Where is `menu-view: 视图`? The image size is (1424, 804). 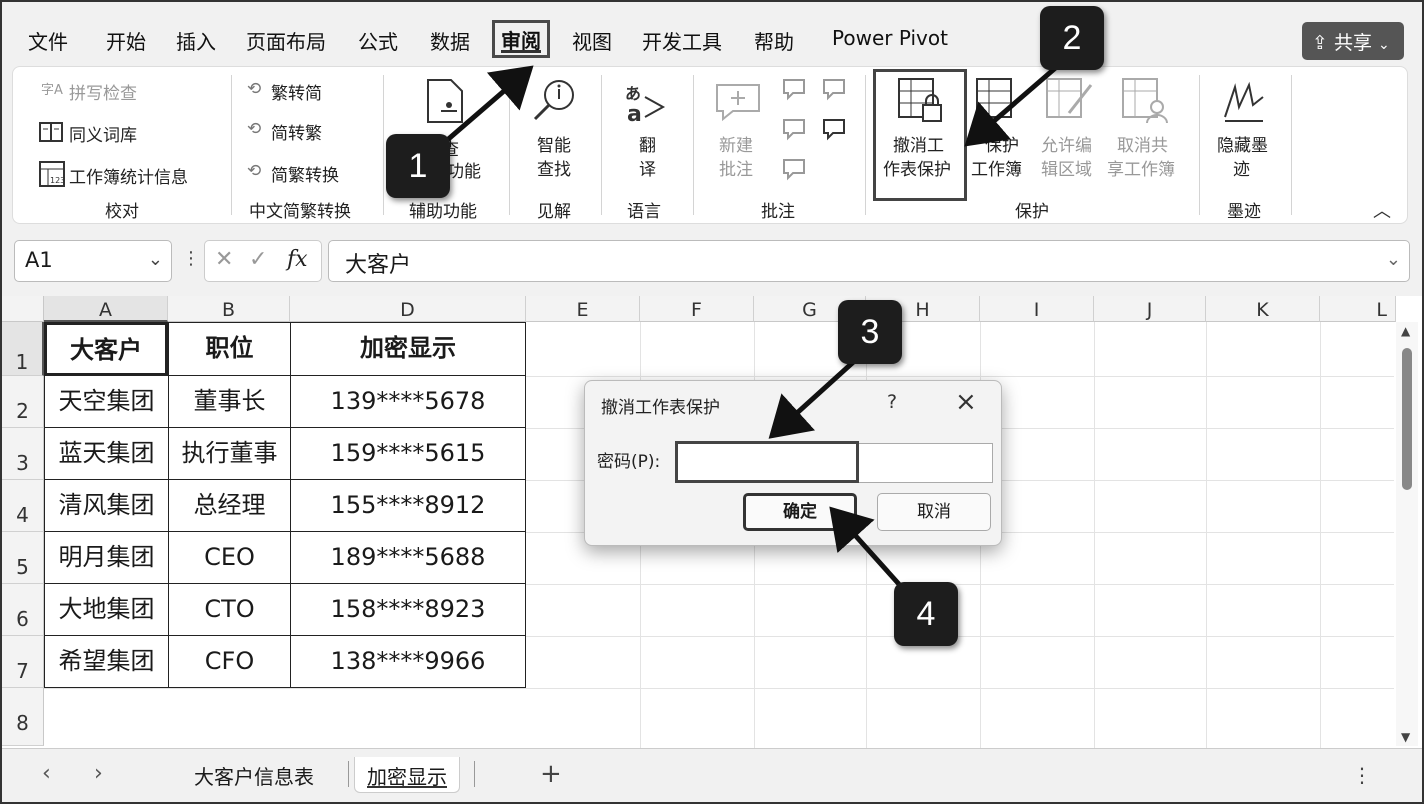
menu-view: 视图 is located at coordinates (592, 40).